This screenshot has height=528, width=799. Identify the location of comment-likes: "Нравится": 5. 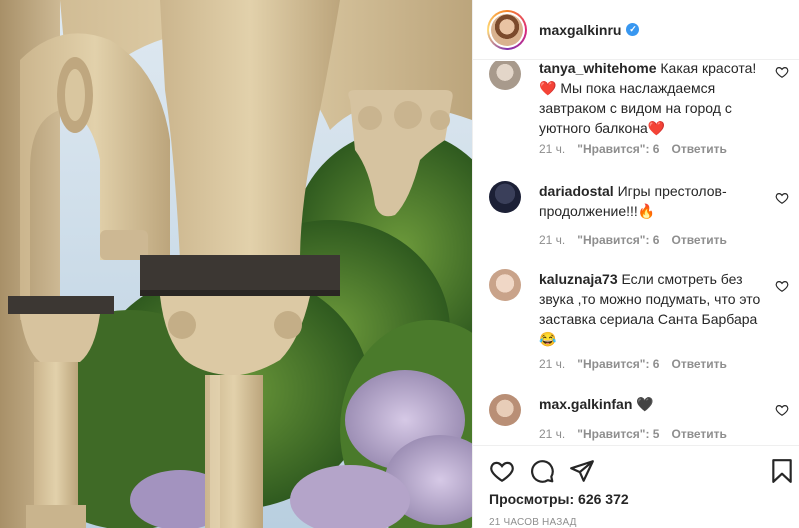
(618, 434).